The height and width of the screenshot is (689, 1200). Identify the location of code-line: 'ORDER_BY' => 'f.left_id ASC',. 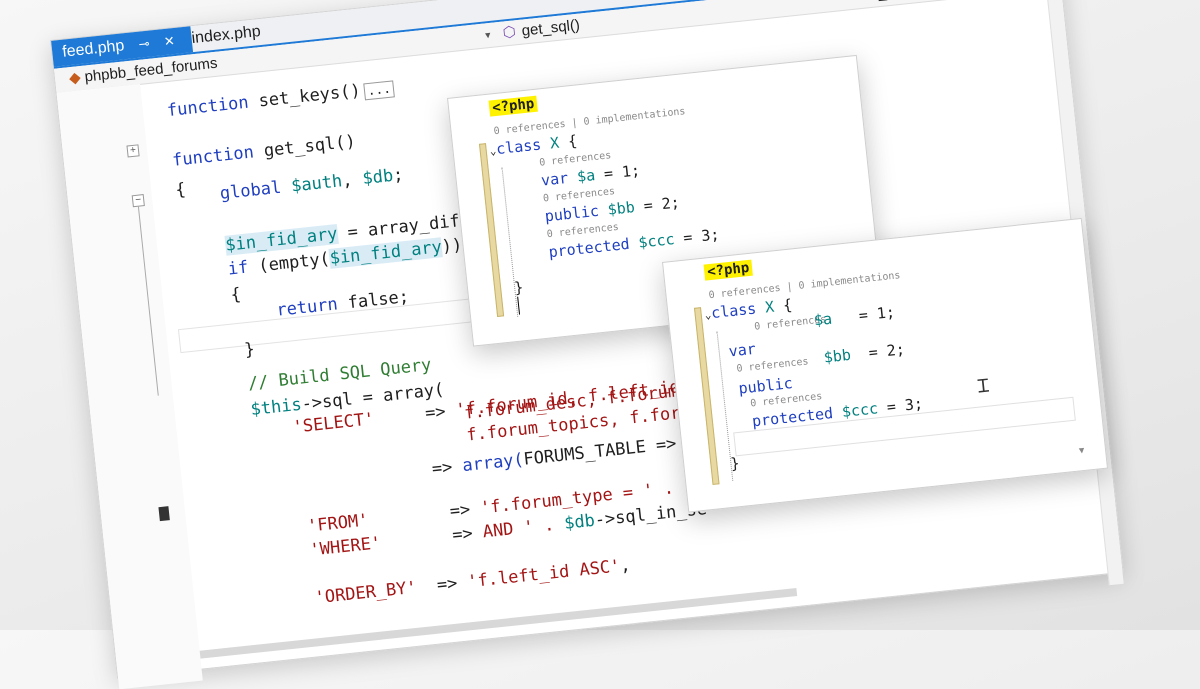
(473, 581).